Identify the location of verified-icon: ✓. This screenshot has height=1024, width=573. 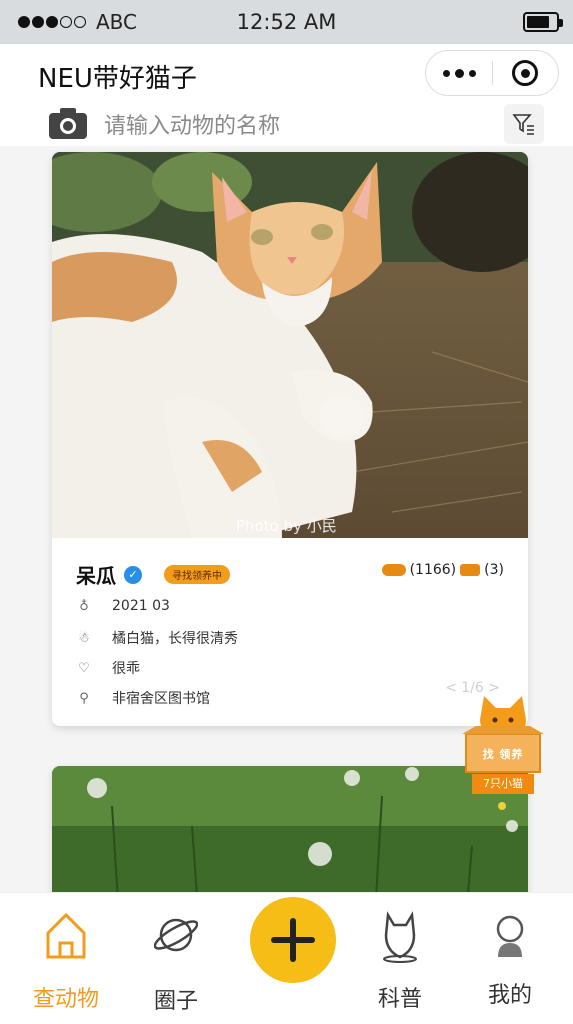
(133, 574).